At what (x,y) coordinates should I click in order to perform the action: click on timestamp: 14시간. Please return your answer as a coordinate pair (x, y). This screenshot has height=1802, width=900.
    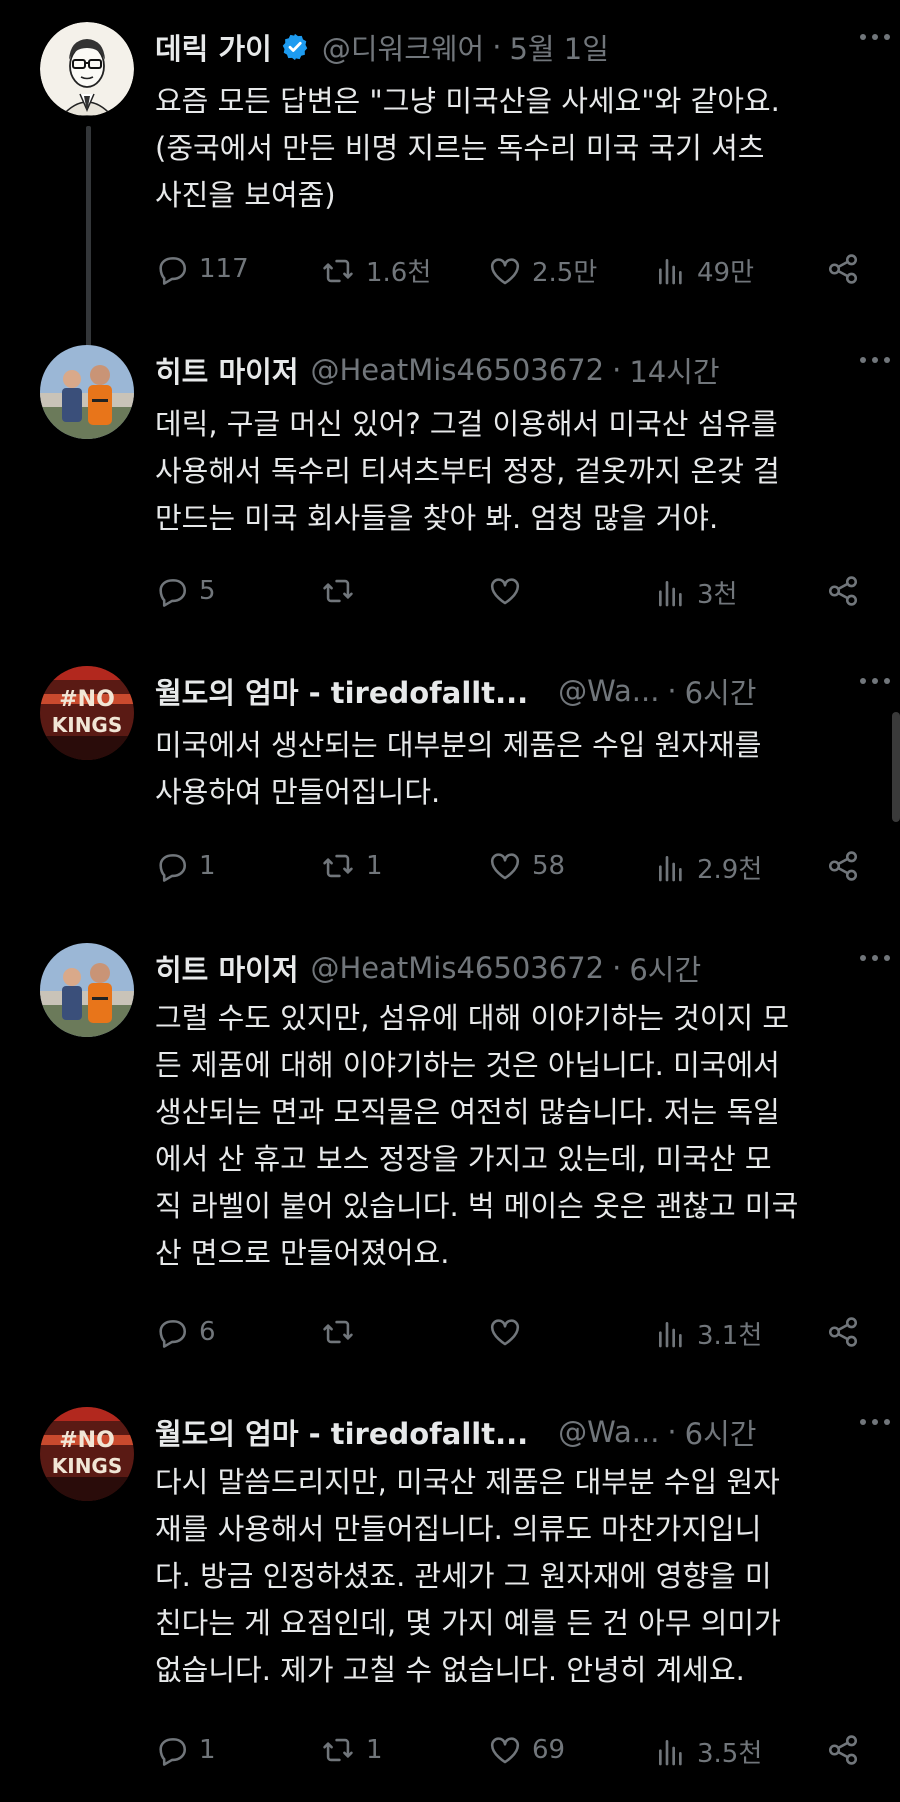
    Looking at the image, I should click on (674, 370).